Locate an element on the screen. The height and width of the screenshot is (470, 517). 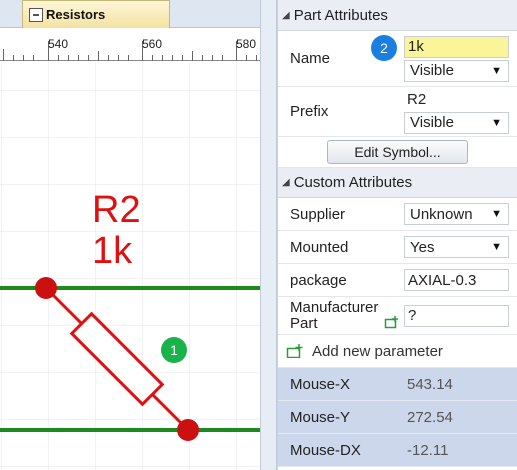
select-value: Yes is located at coordinates (422, 247).